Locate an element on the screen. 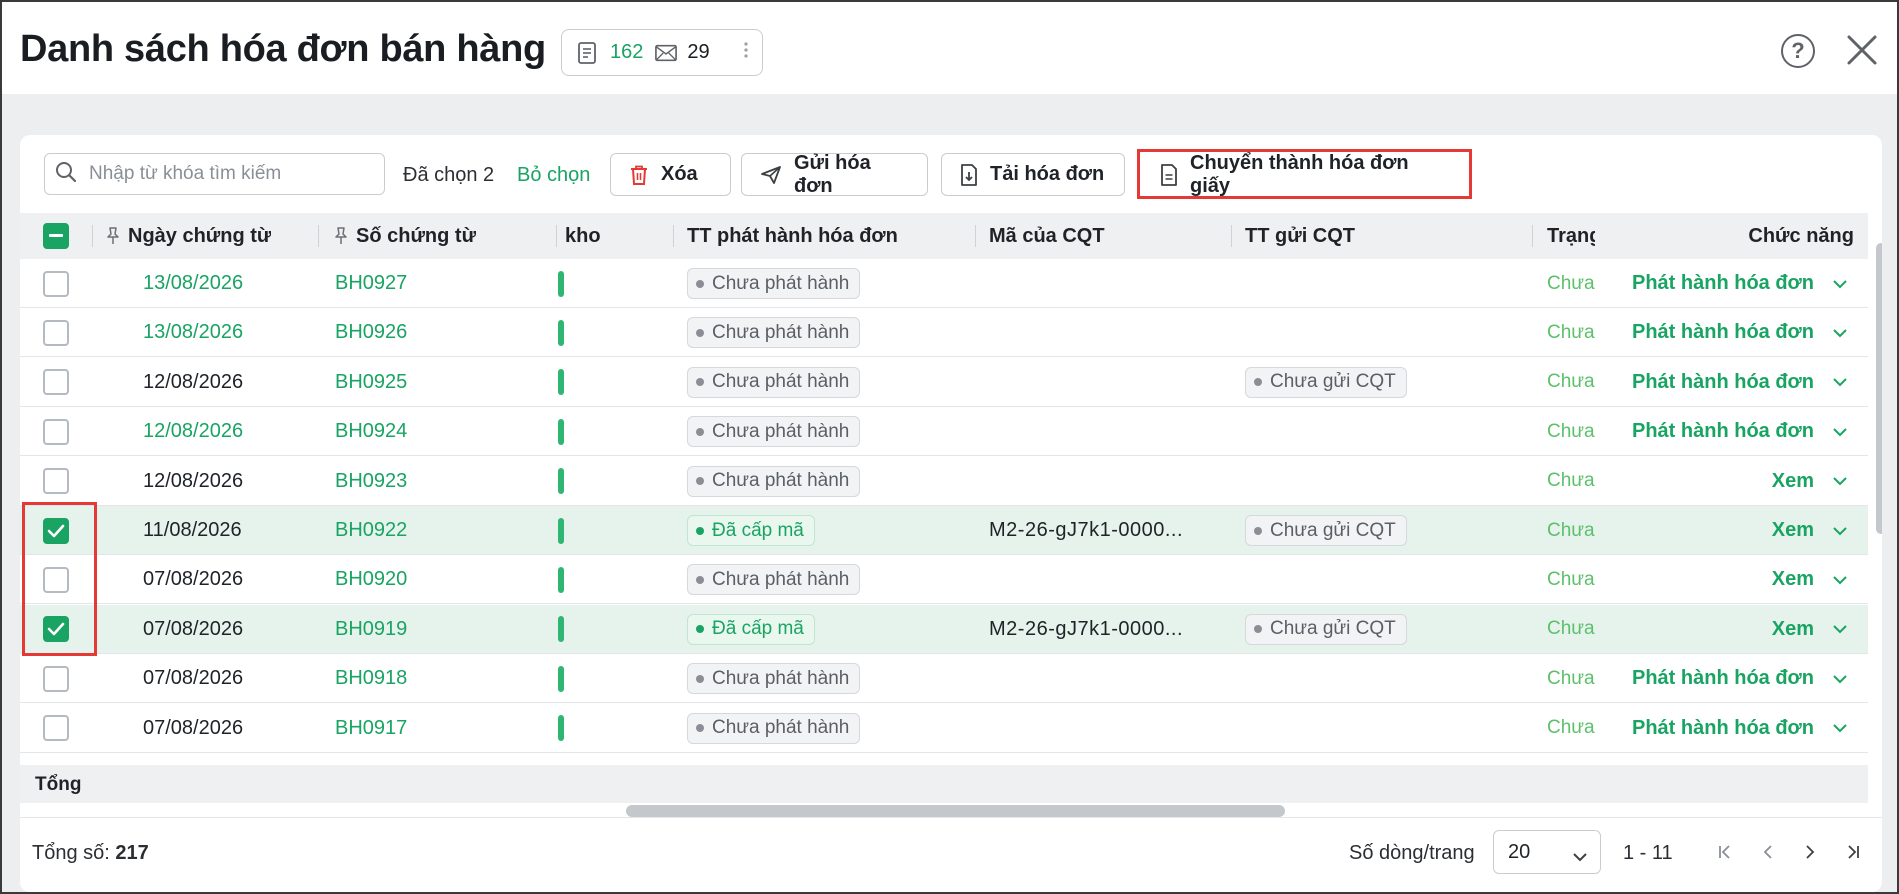 Image resolution: width=1899 pixels, height=894 pixels. rows-per-page-select: 20 is located at coordinates (1547, 852).